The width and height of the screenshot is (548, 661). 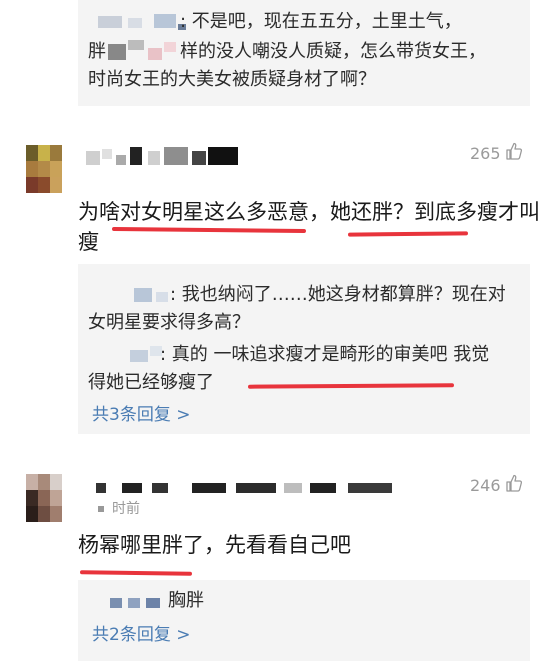 What do you see at coordinates (169, 322) in the screenshot?
I see `reply-text: 女明星要求得多高？` at bounding box center [169, 322].